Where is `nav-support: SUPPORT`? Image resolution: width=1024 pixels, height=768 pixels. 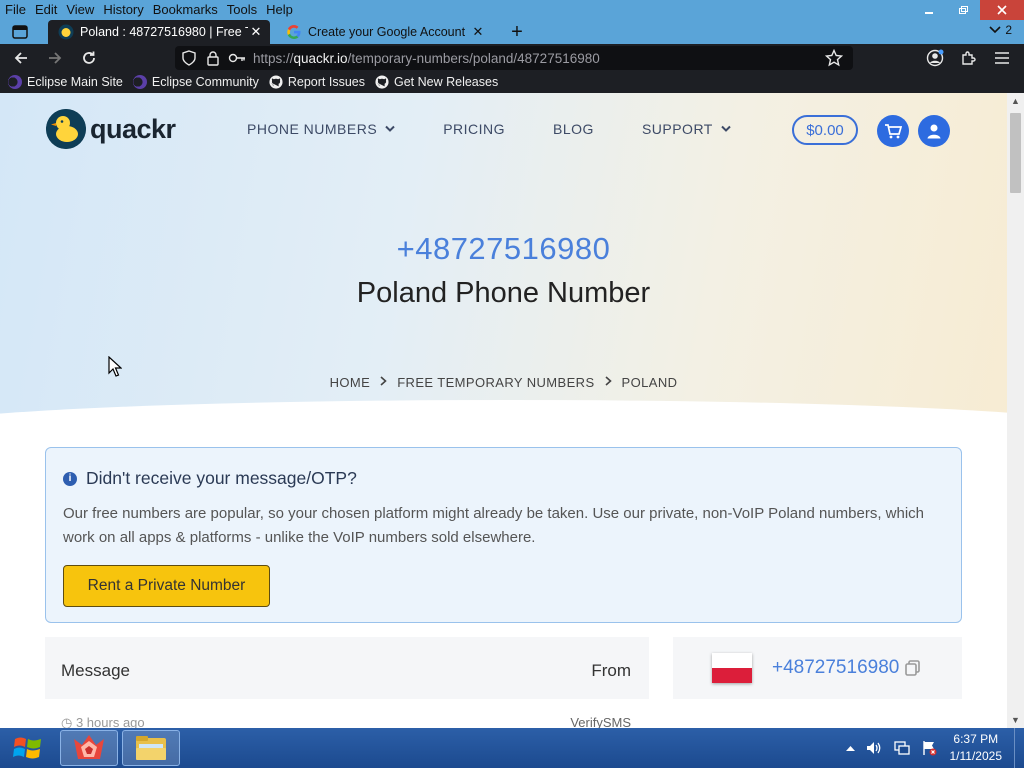
nav-support: SUPPORT is located at coordinates (686, 129).